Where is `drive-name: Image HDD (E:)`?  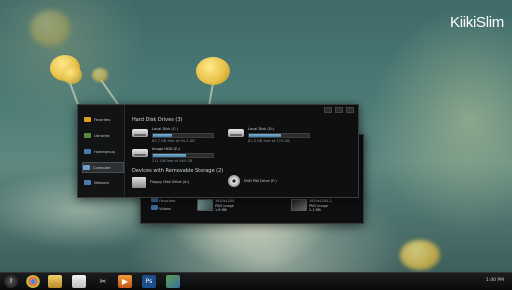 drive-name: Image HDD (E:) is located at coordinates (166, 149).